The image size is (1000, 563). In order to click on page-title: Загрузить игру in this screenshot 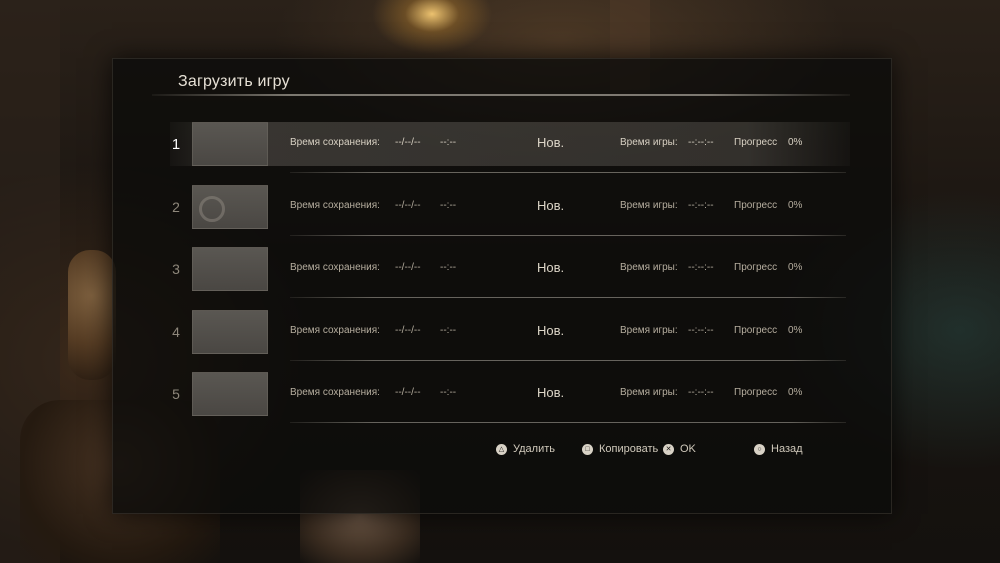, I will do `click(234, 81)`.